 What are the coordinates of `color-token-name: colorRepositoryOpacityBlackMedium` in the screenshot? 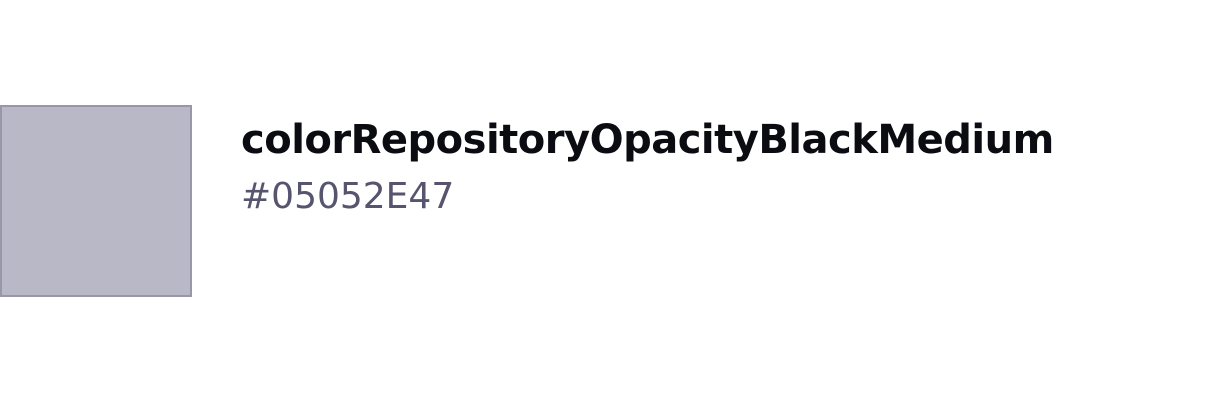 It's located at (647, 140).